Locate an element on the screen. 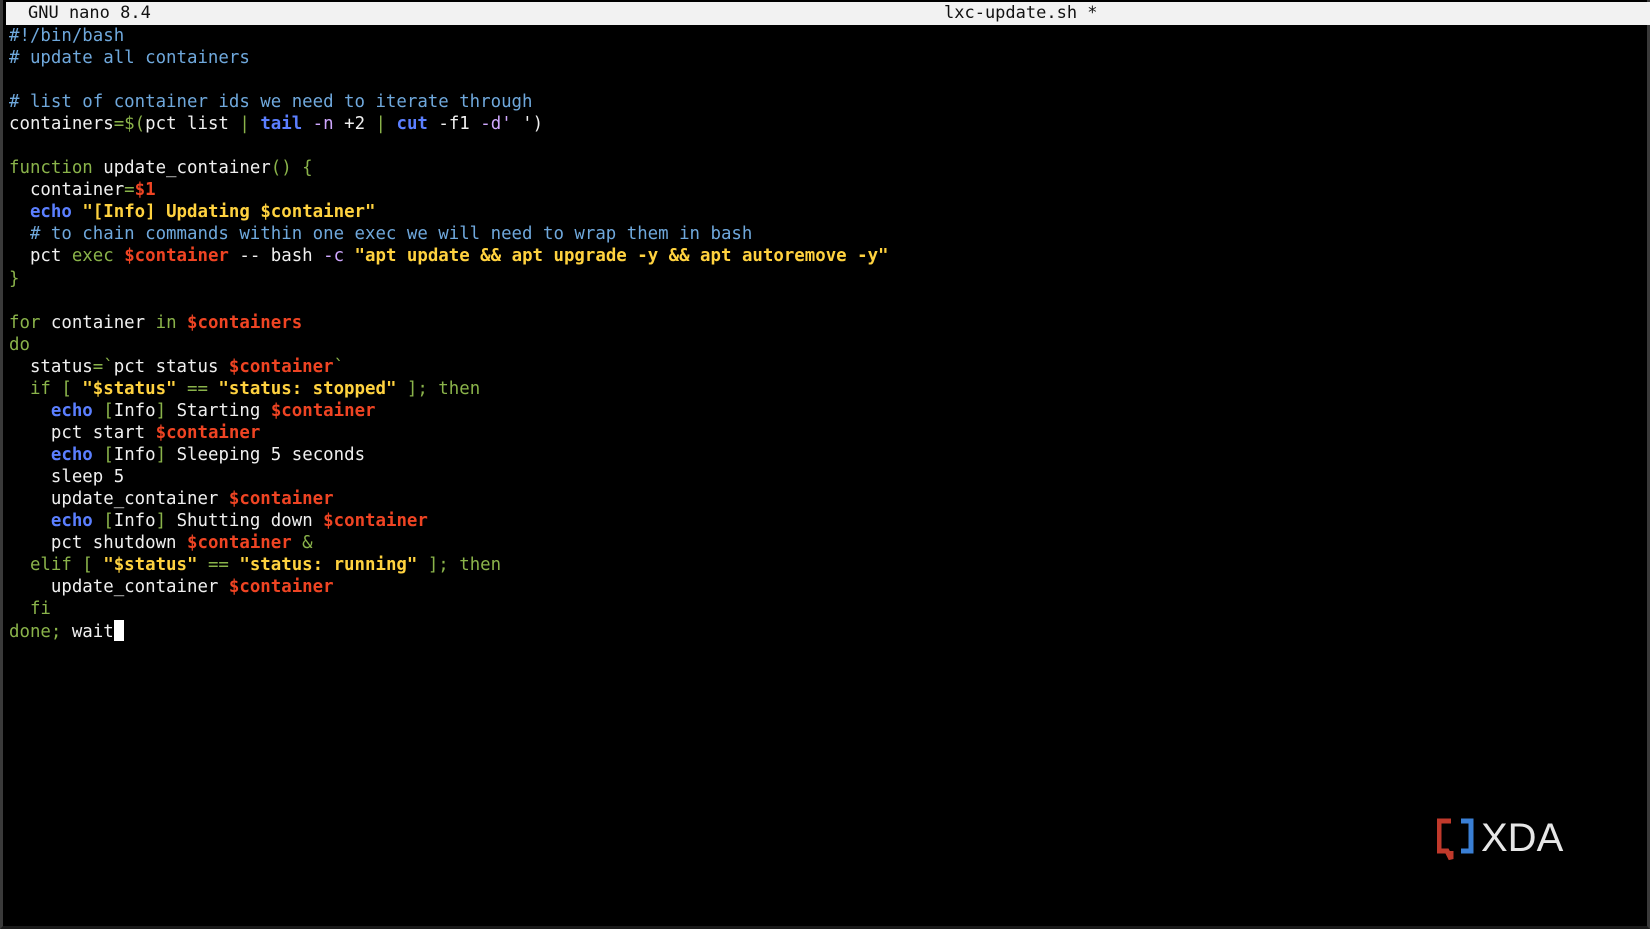 The height and width of the screenshot is (929, 1650). logo-bracket-left is located at coordinates (1445, 839).